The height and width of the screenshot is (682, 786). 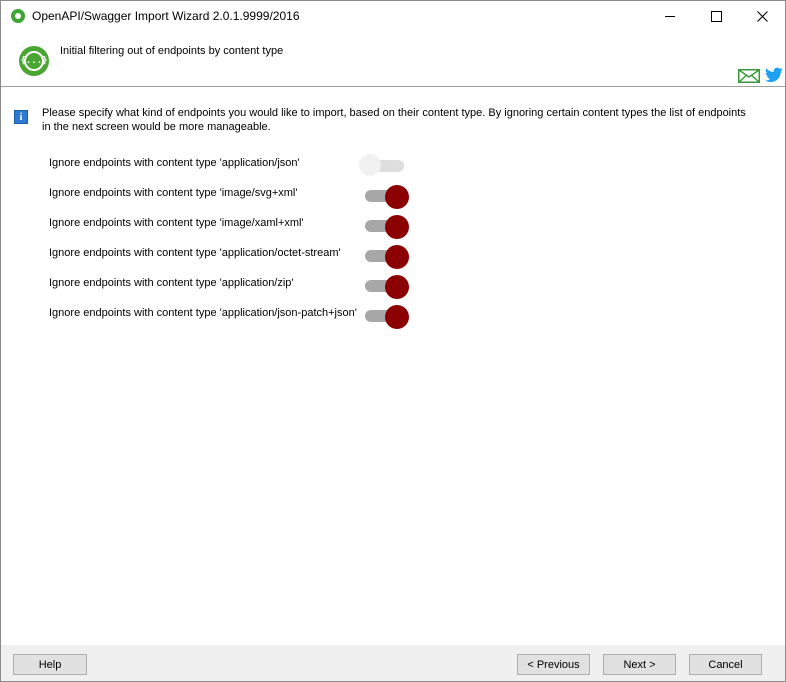 I want to click on previous-button: < Previous, so click(x=553, y=664).